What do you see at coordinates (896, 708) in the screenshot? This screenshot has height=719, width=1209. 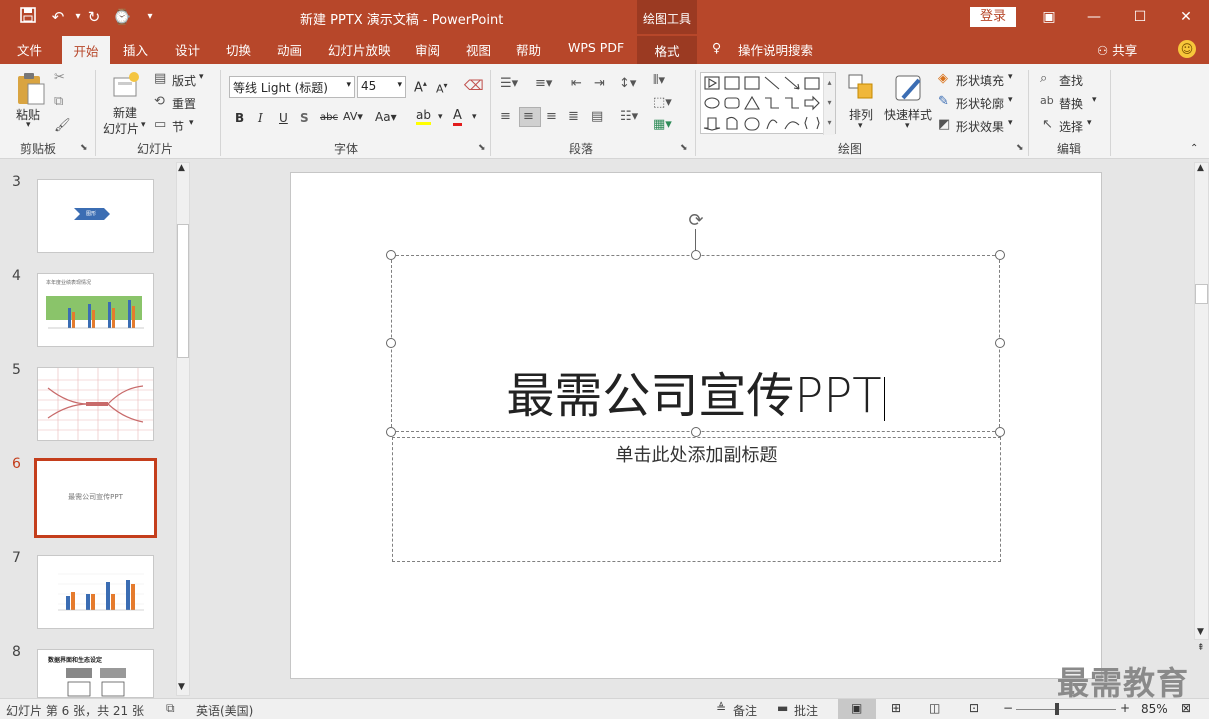 I see `slide-sorter-icon: ⊞` at bounding box center [896, 708].